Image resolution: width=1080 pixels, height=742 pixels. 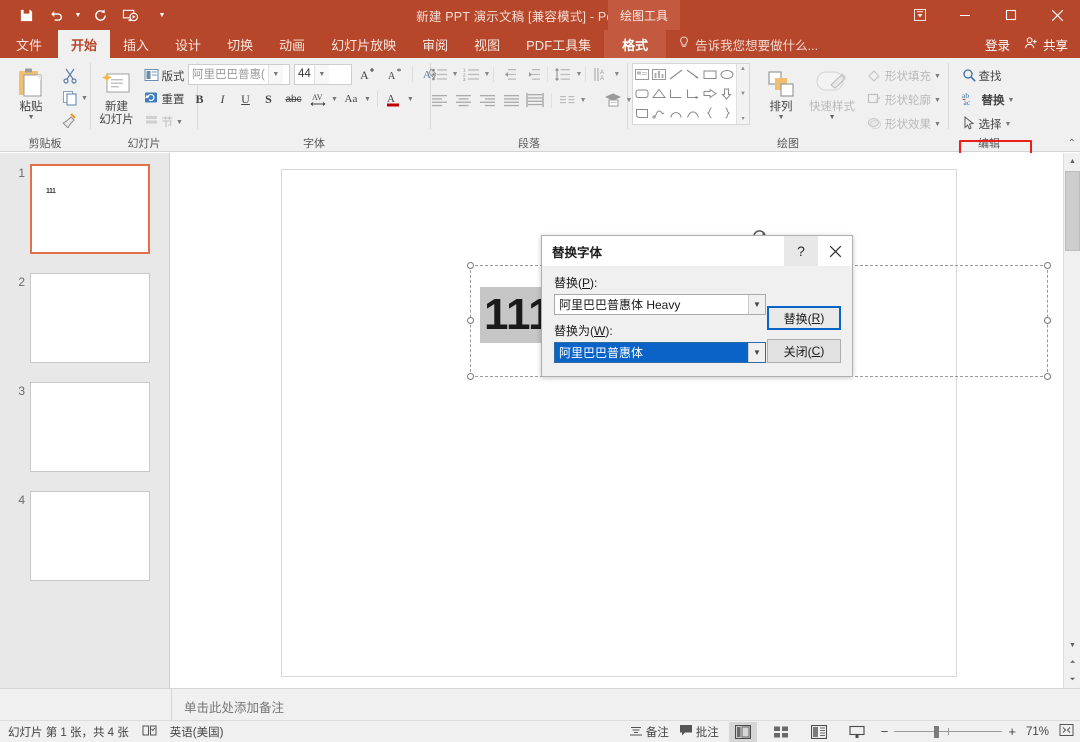 I want to click on thumbnail-1: 1 111, so click(x=78, y=209).